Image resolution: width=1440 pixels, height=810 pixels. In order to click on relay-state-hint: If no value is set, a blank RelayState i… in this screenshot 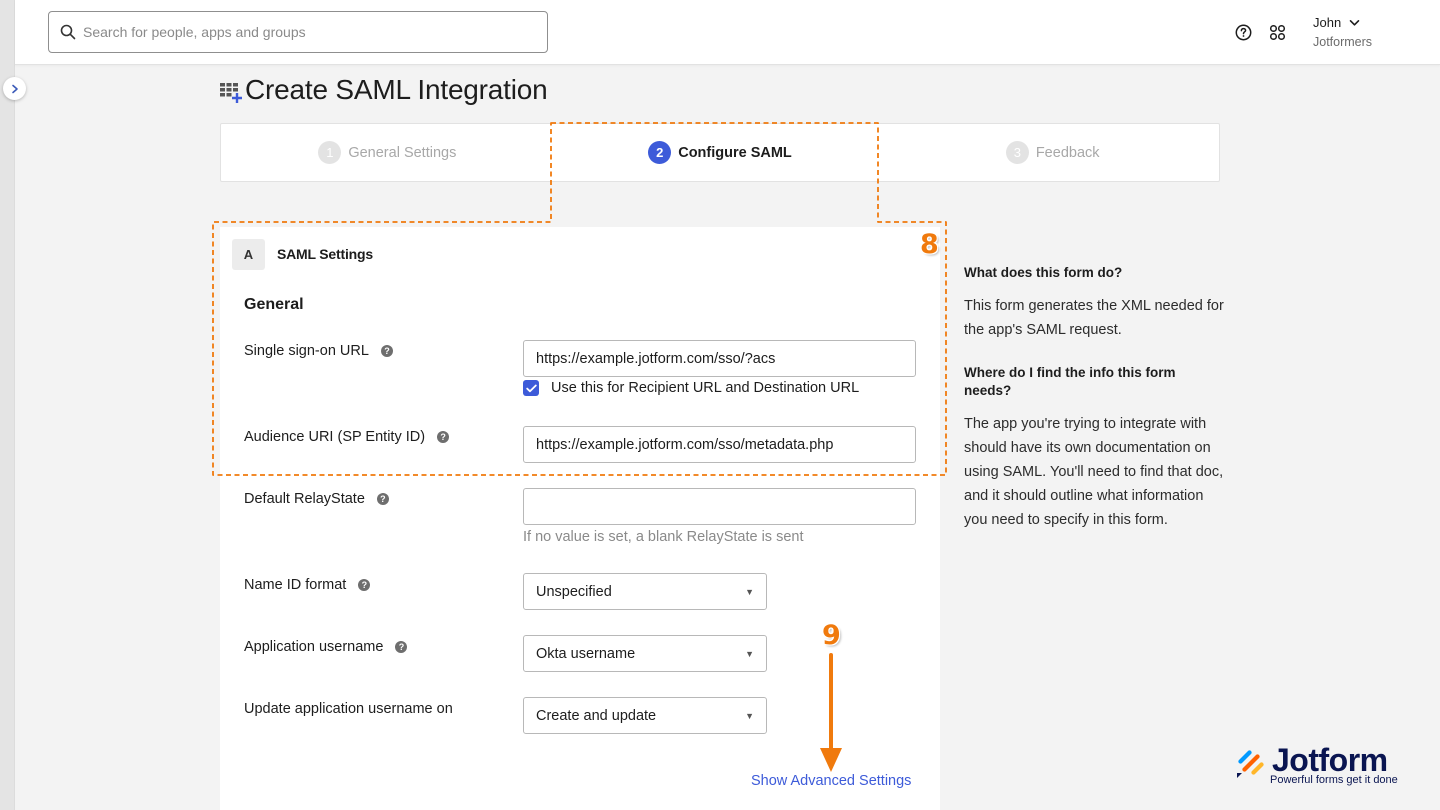, I will do `click(663, 537)`.